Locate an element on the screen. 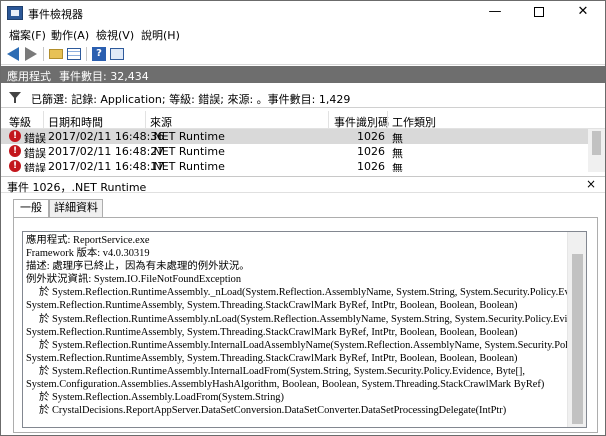  description-scrollbar is located at coordinates (576, 329).